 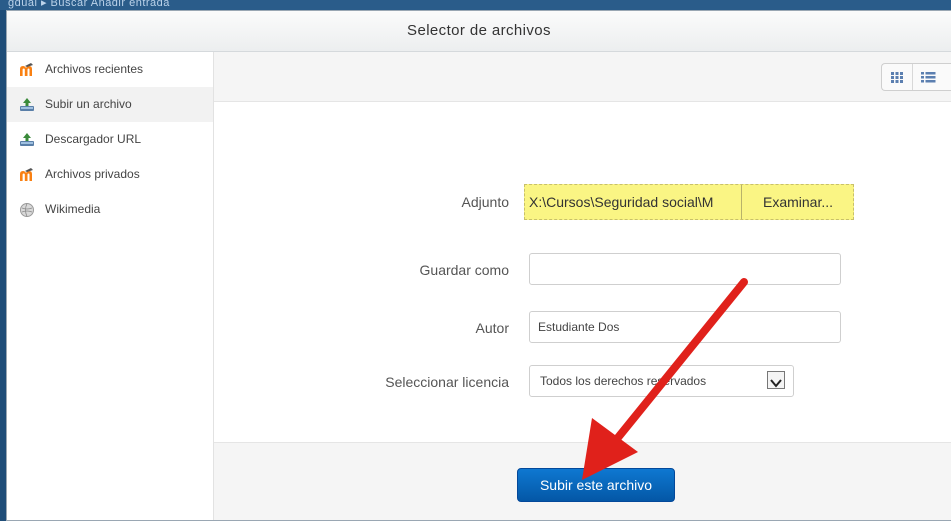 I want to click on sidebar-item-label: Wikimedia, so click(x=73, y=209).